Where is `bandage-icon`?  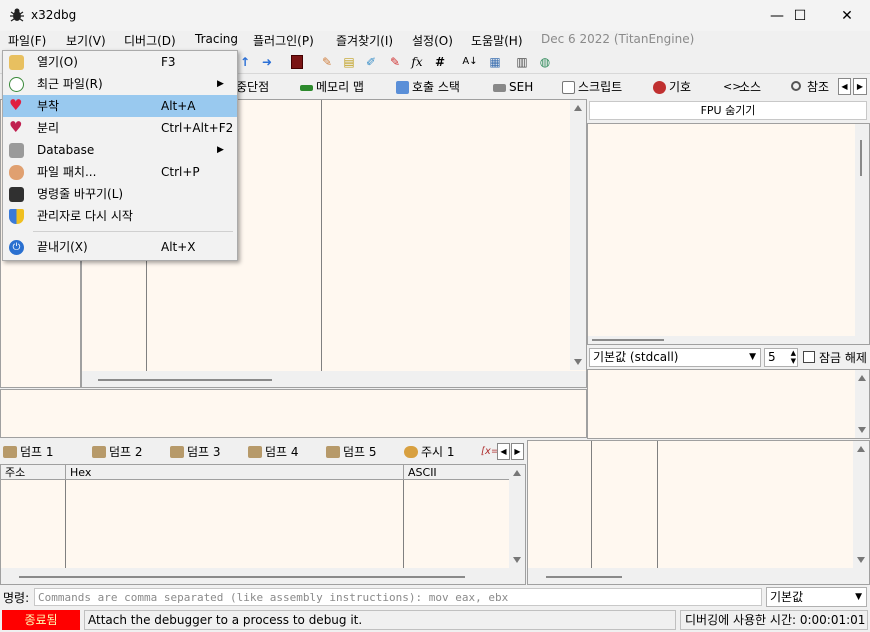 bandage-icon is located at coordinates (16, 172).